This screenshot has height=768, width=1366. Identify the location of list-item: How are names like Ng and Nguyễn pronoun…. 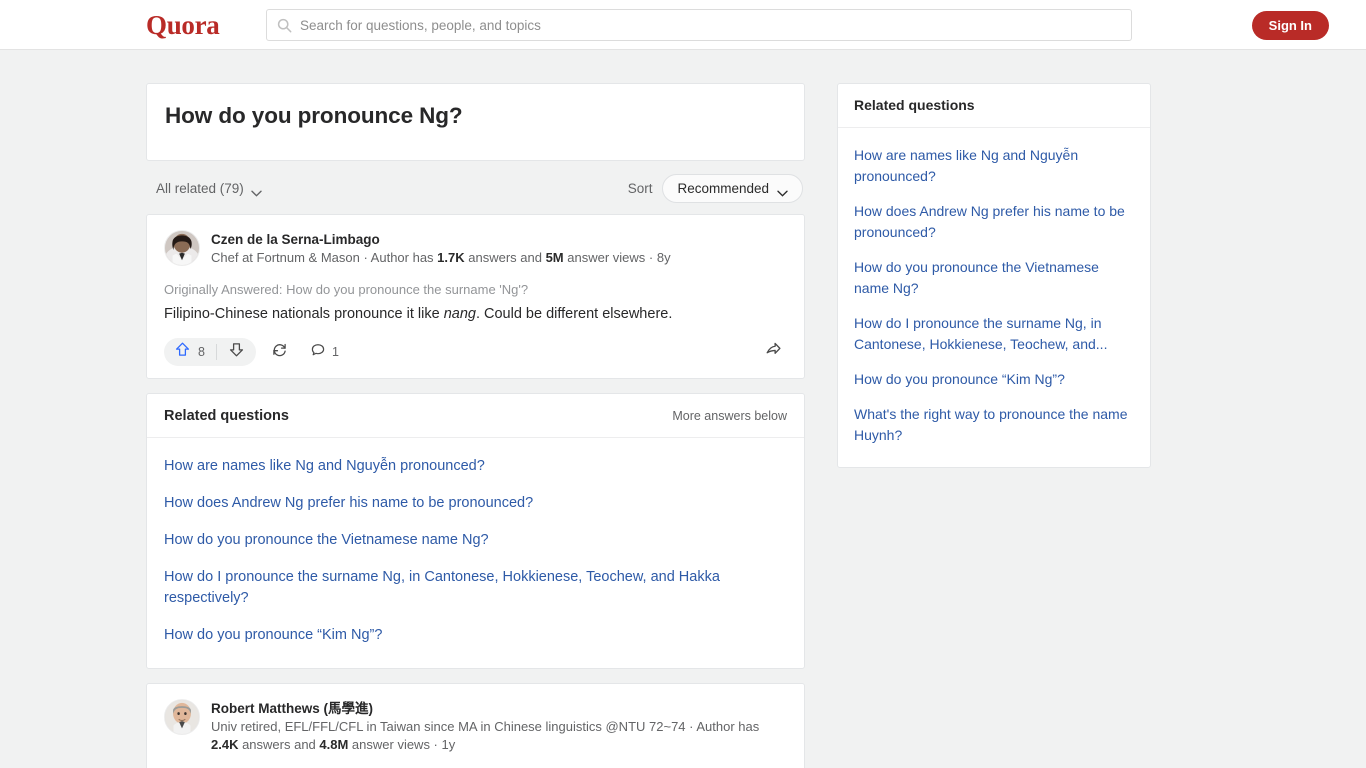
(475, 466).